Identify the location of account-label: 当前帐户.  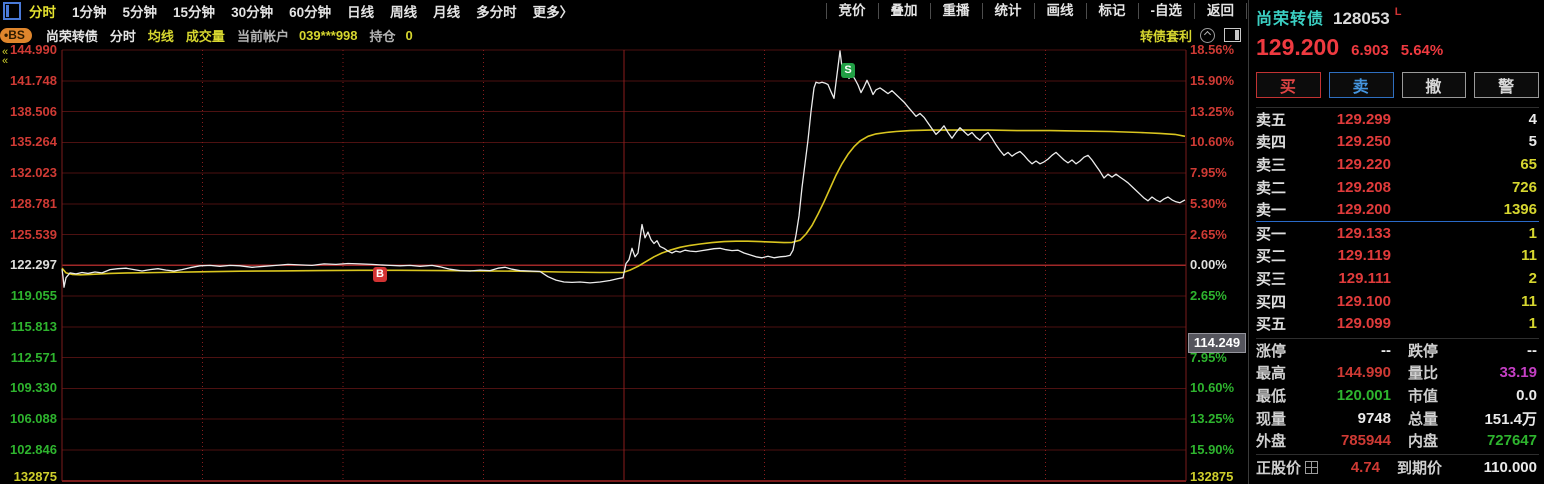
(262, 36).